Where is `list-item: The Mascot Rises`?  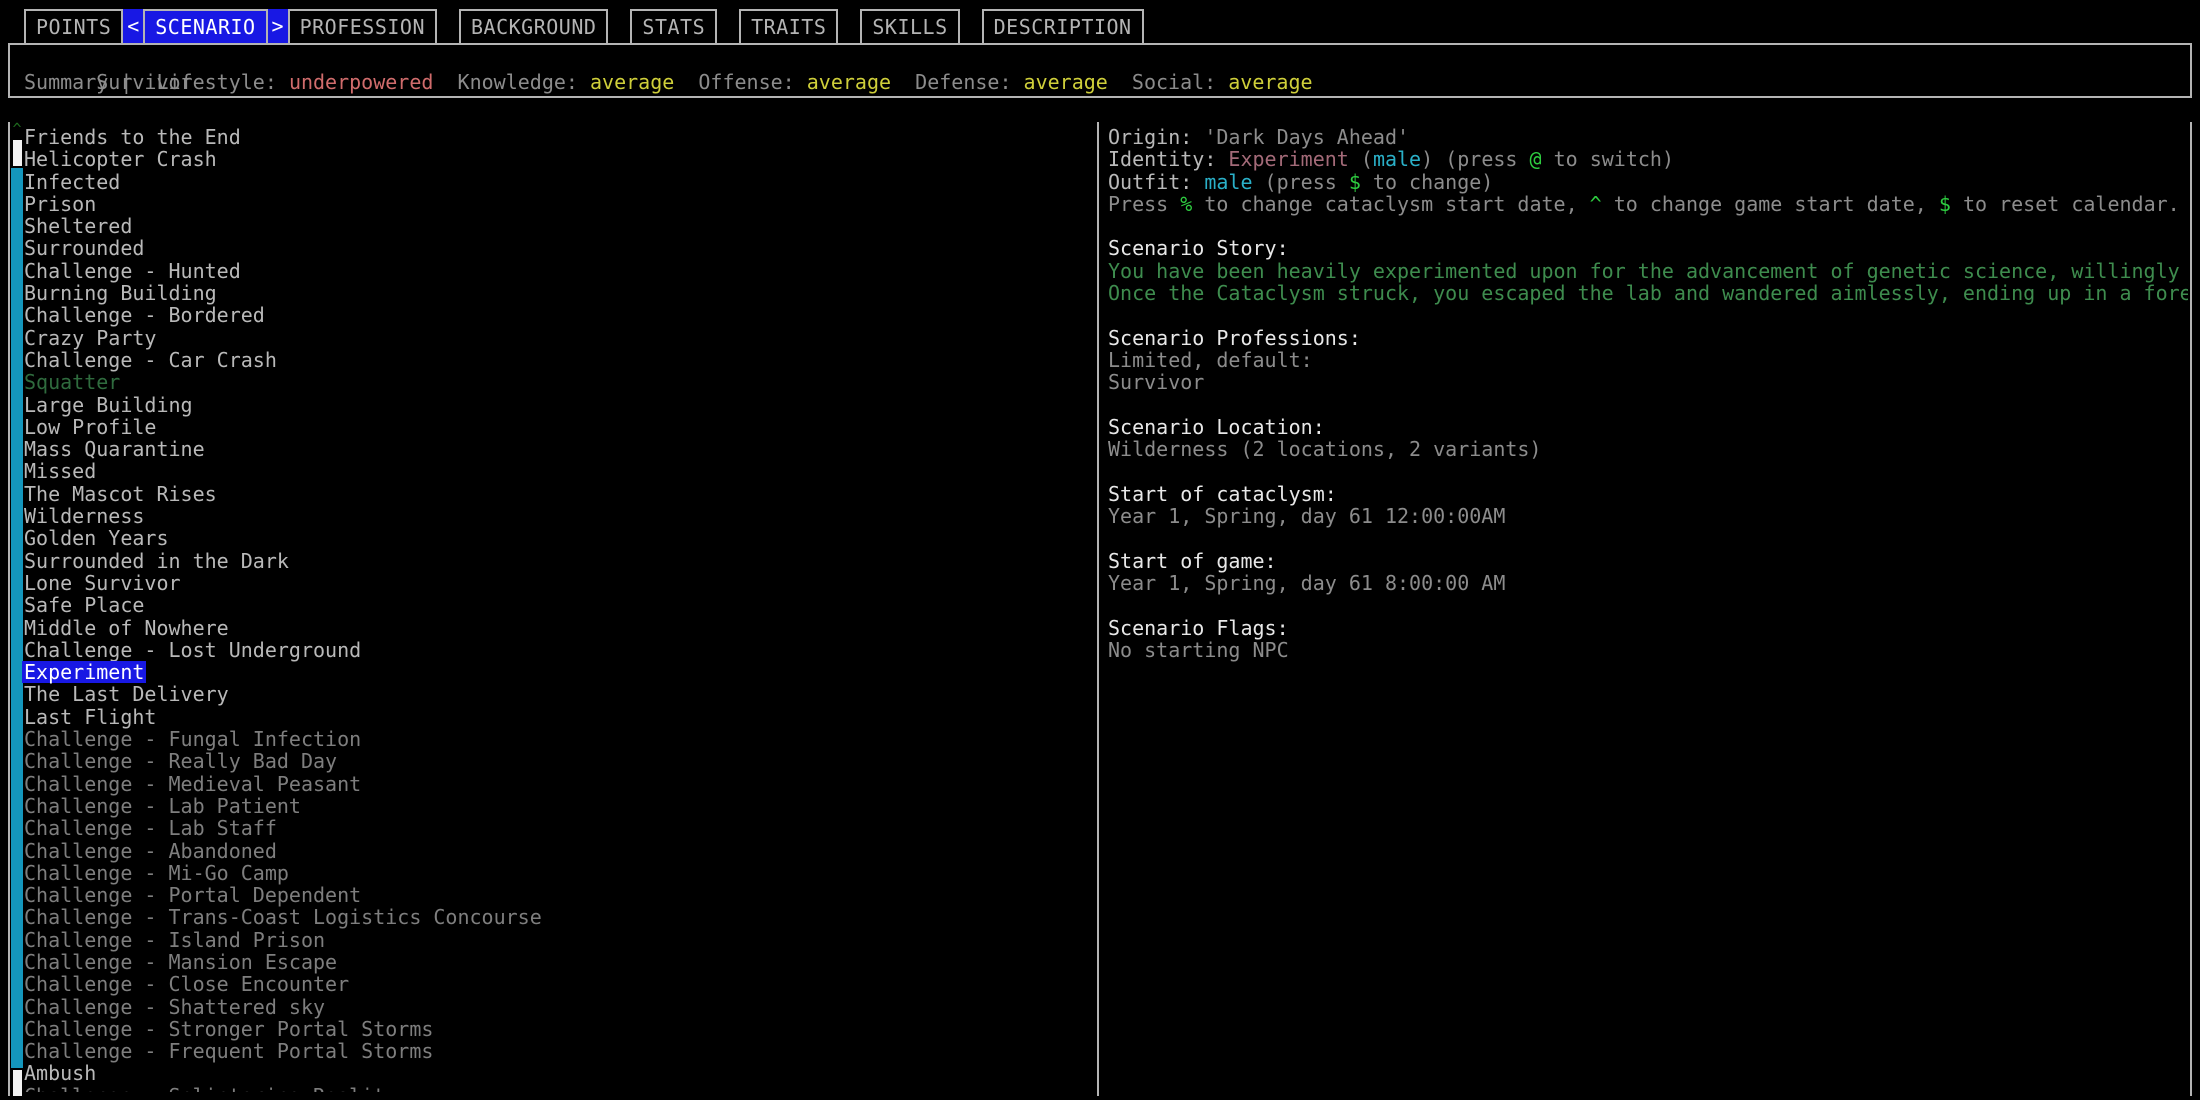 list-item: The Mascot Rises is located at coordinates (552, 494).